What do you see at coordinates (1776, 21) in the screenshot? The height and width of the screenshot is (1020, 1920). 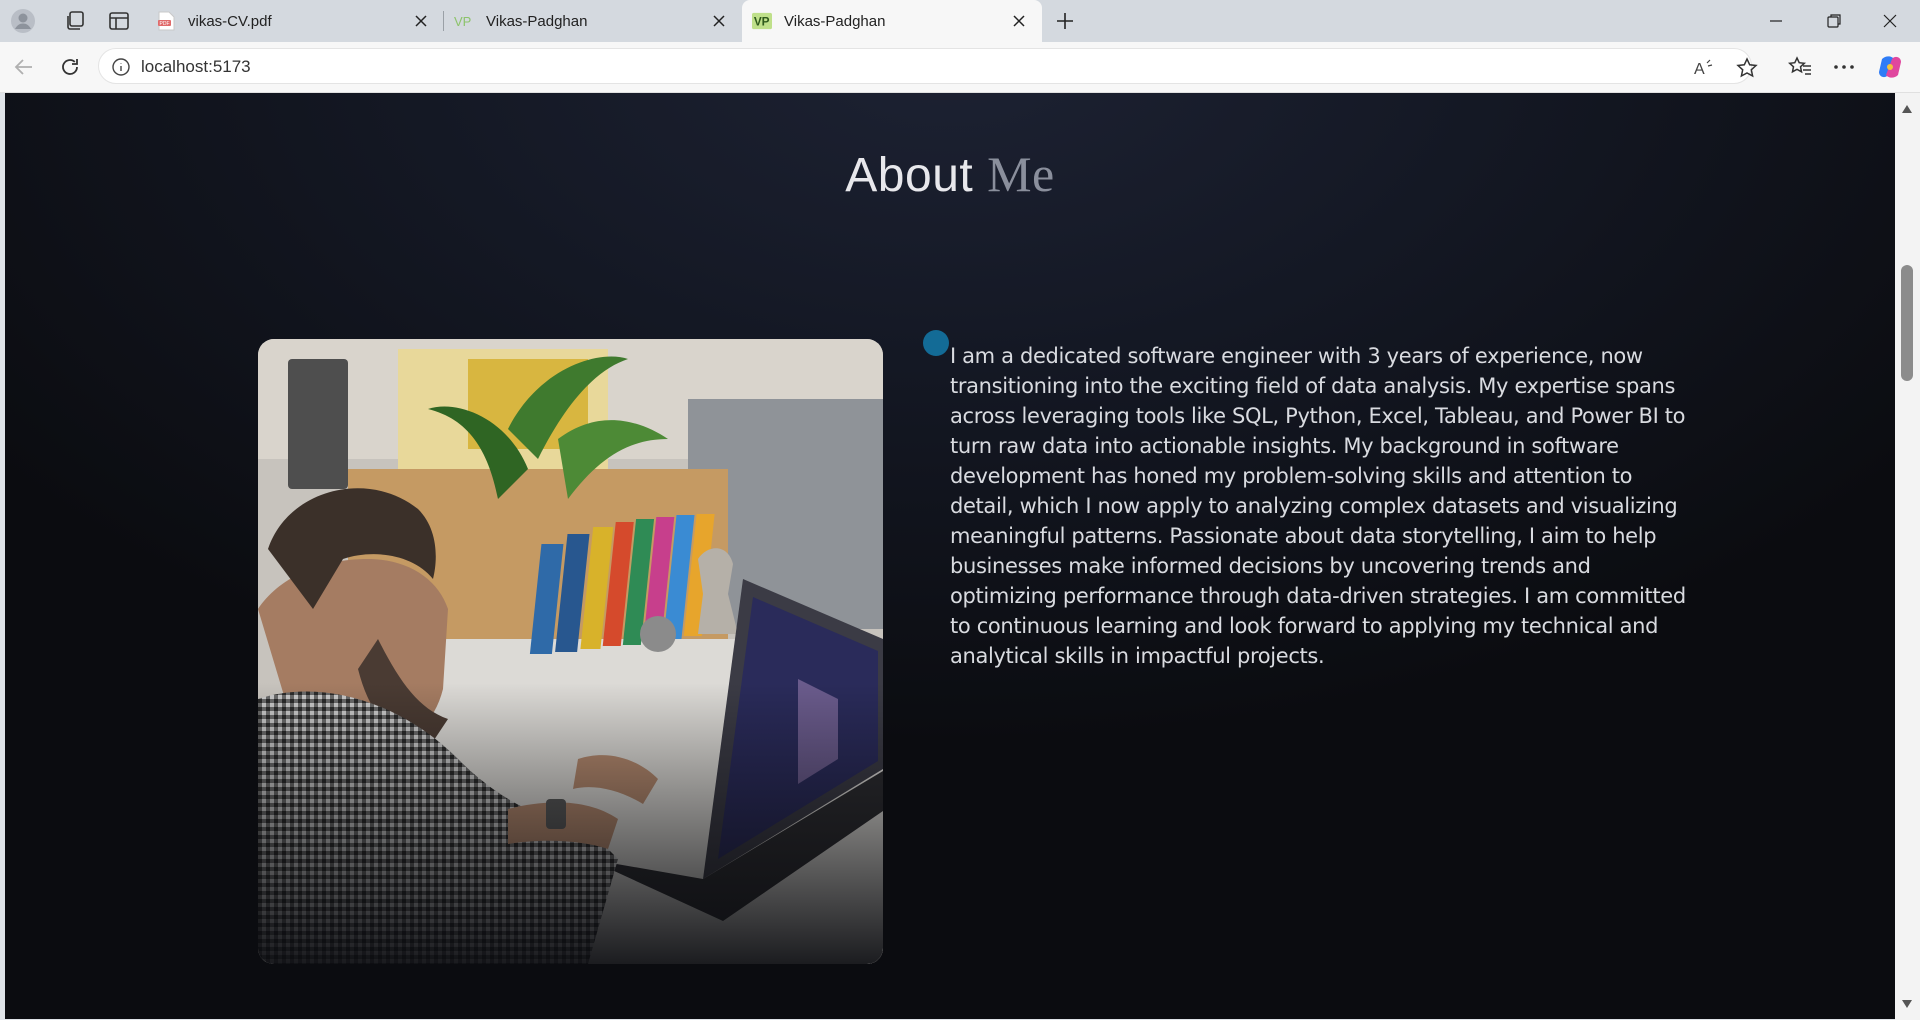 I see `minimize-button` at bounding box center [1776, 21].